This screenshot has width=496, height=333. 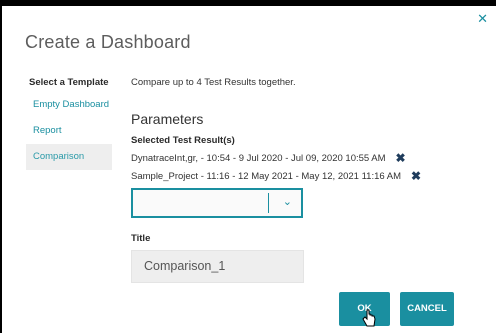 What do you see at coordinates (268, 203) in the screenshot?
I see `select-divider` at bounding box center [268, 203].